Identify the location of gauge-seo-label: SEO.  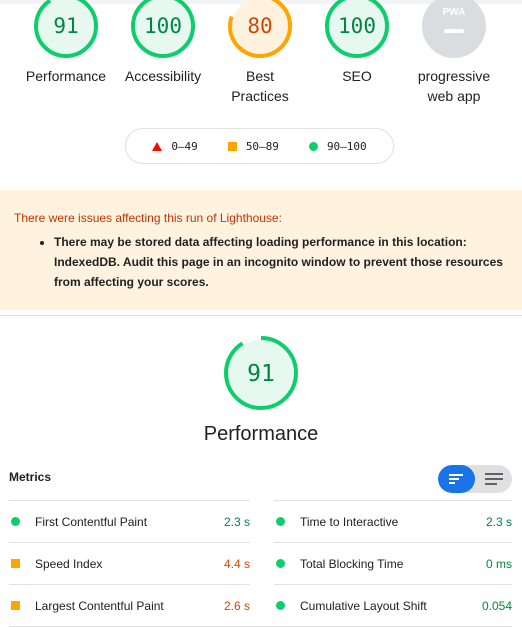
(357, 76).